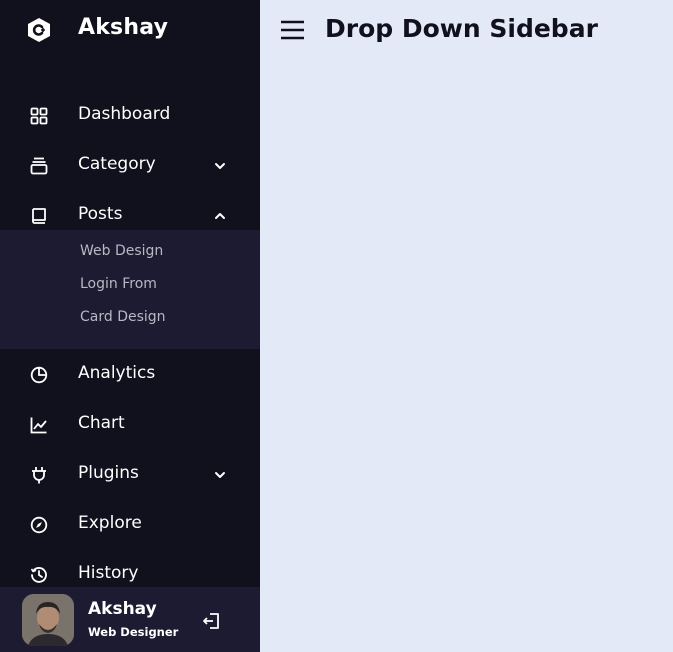 Image resolution: width=673 pixels, height=652 pixels. What do you see at coordinates (39, 216) in the screenshot?
I see `book-icon` at bounding box center [39, 216].